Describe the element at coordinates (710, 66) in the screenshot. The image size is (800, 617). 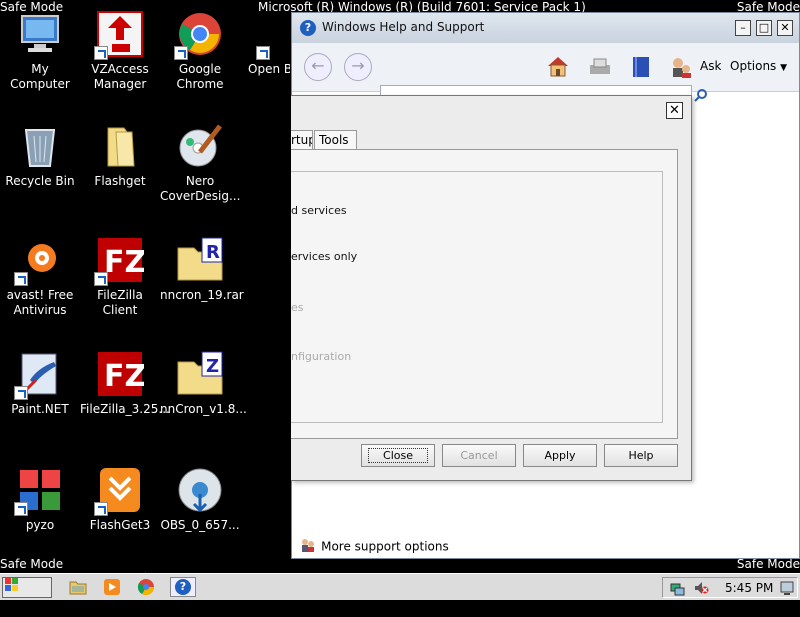
I see `ask-label: Ask` at that location.